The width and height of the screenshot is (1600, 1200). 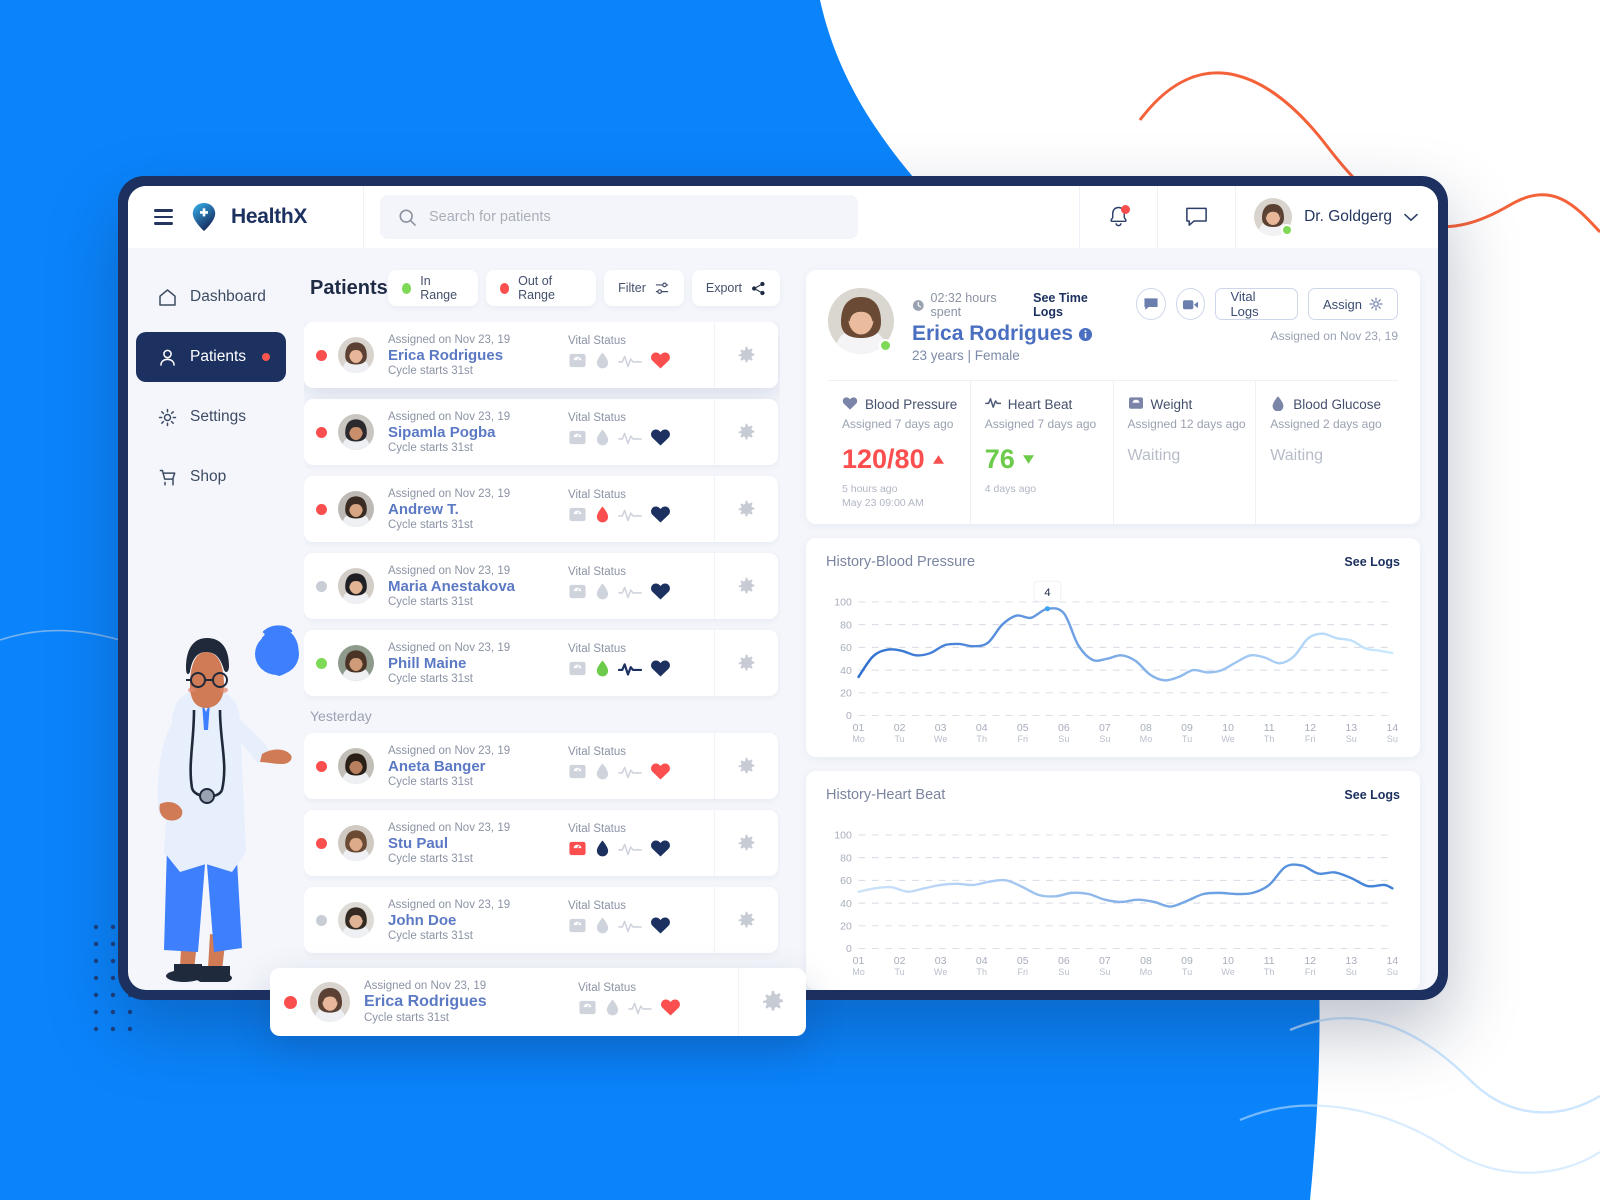 What do you see at coordinates (982, 729) in the screenshot?
I see `svg-text: 04` at bounding box center [982, 729].